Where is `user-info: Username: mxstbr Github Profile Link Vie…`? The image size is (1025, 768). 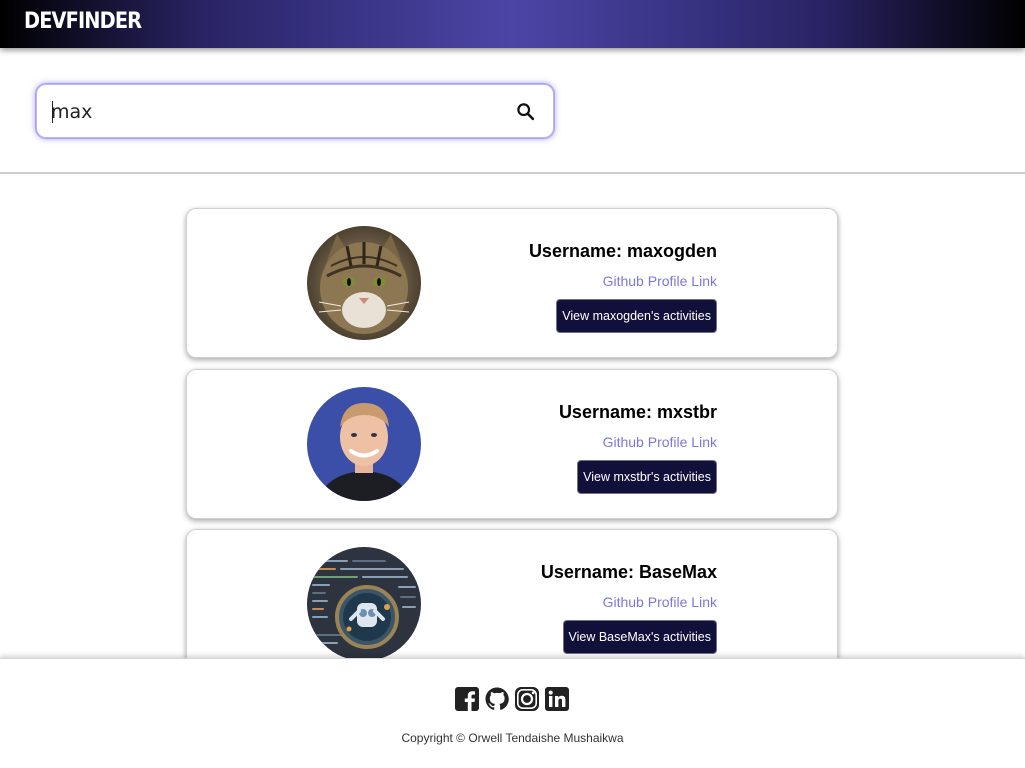 user-info: Username: mxstbr Github Profile Link Vie… is located at coordinates (638, 447).